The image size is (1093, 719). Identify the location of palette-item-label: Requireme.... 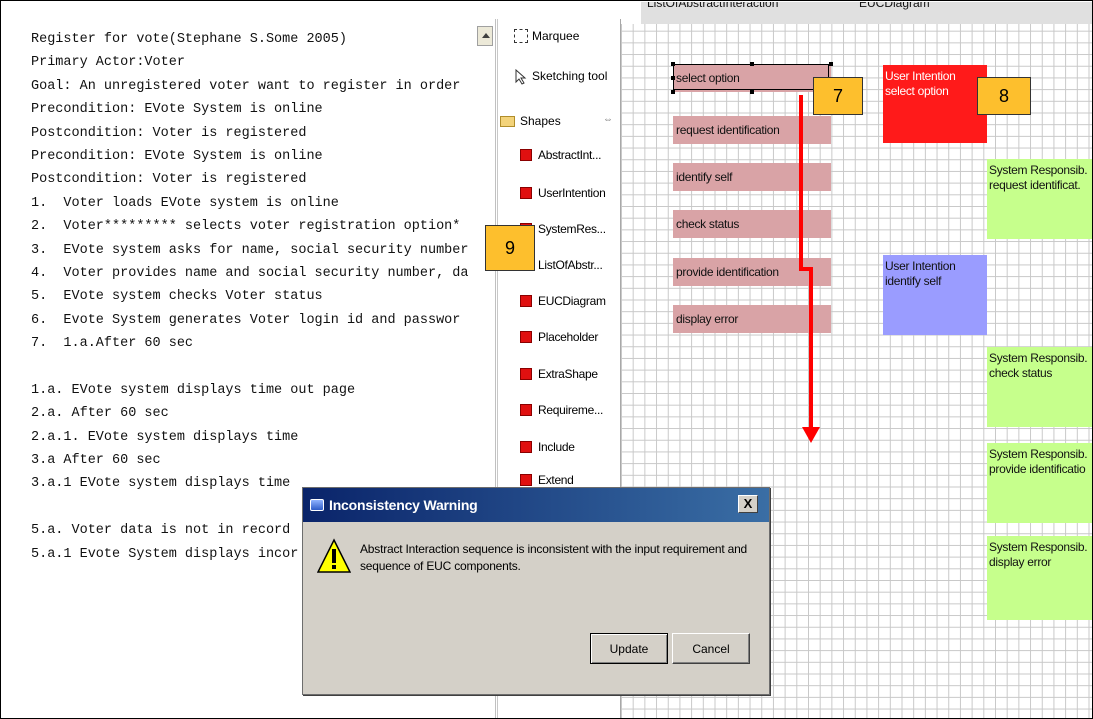
(571, 410).